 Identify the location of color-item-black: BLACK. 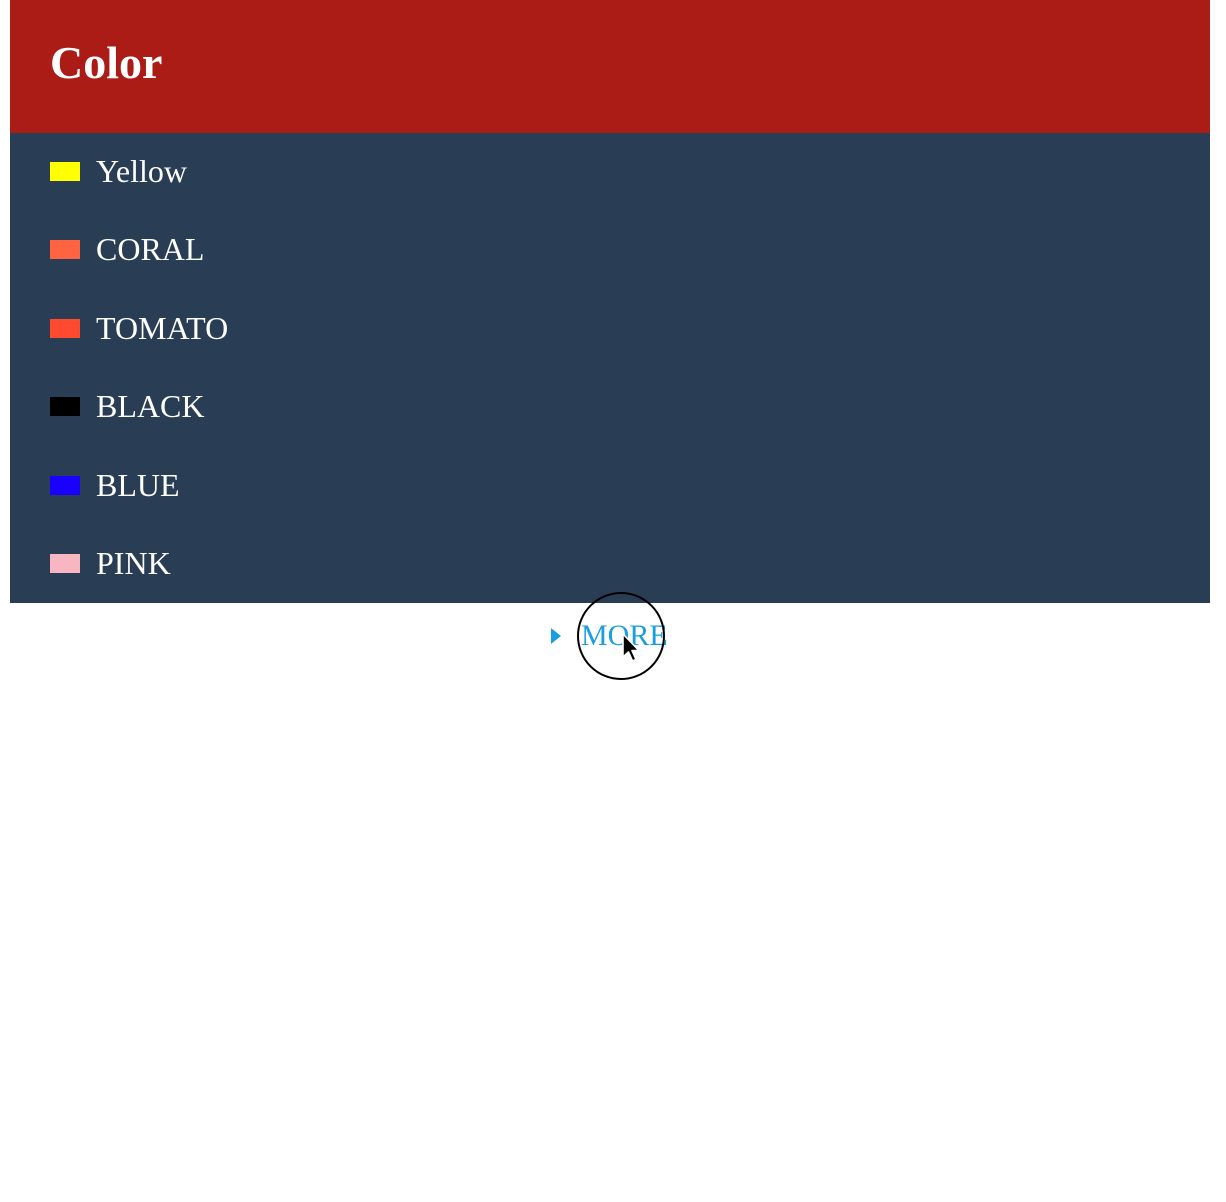
(127, 406).